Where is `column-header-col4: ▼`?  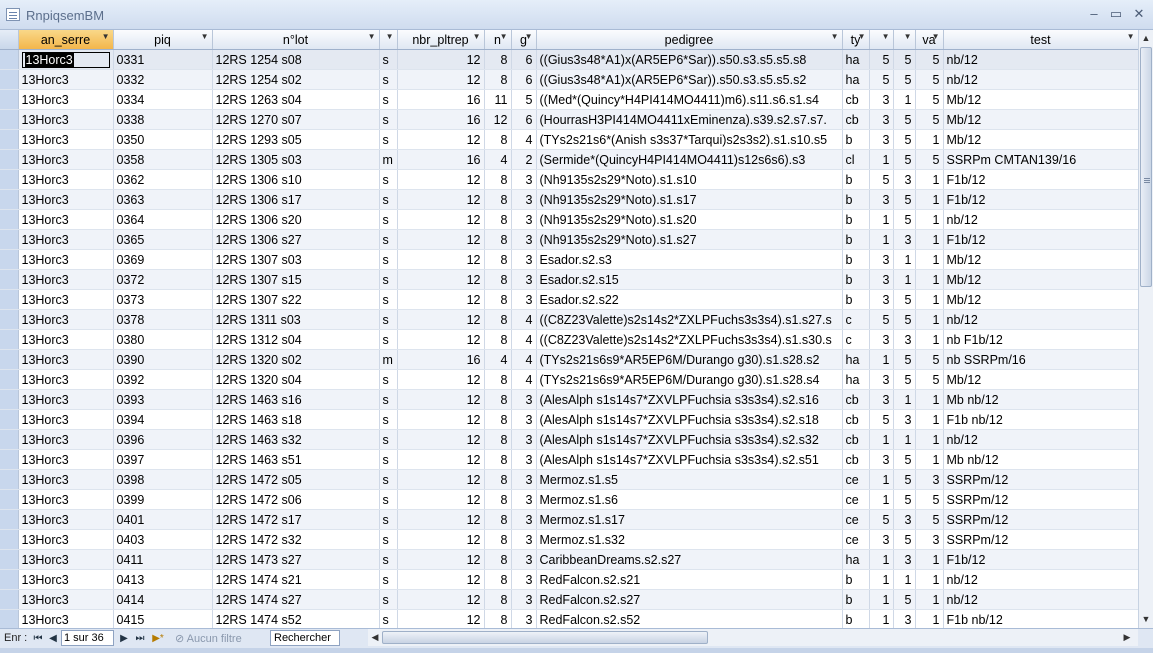
column-header-col4: ▼ is located at coordinates (388, 40).